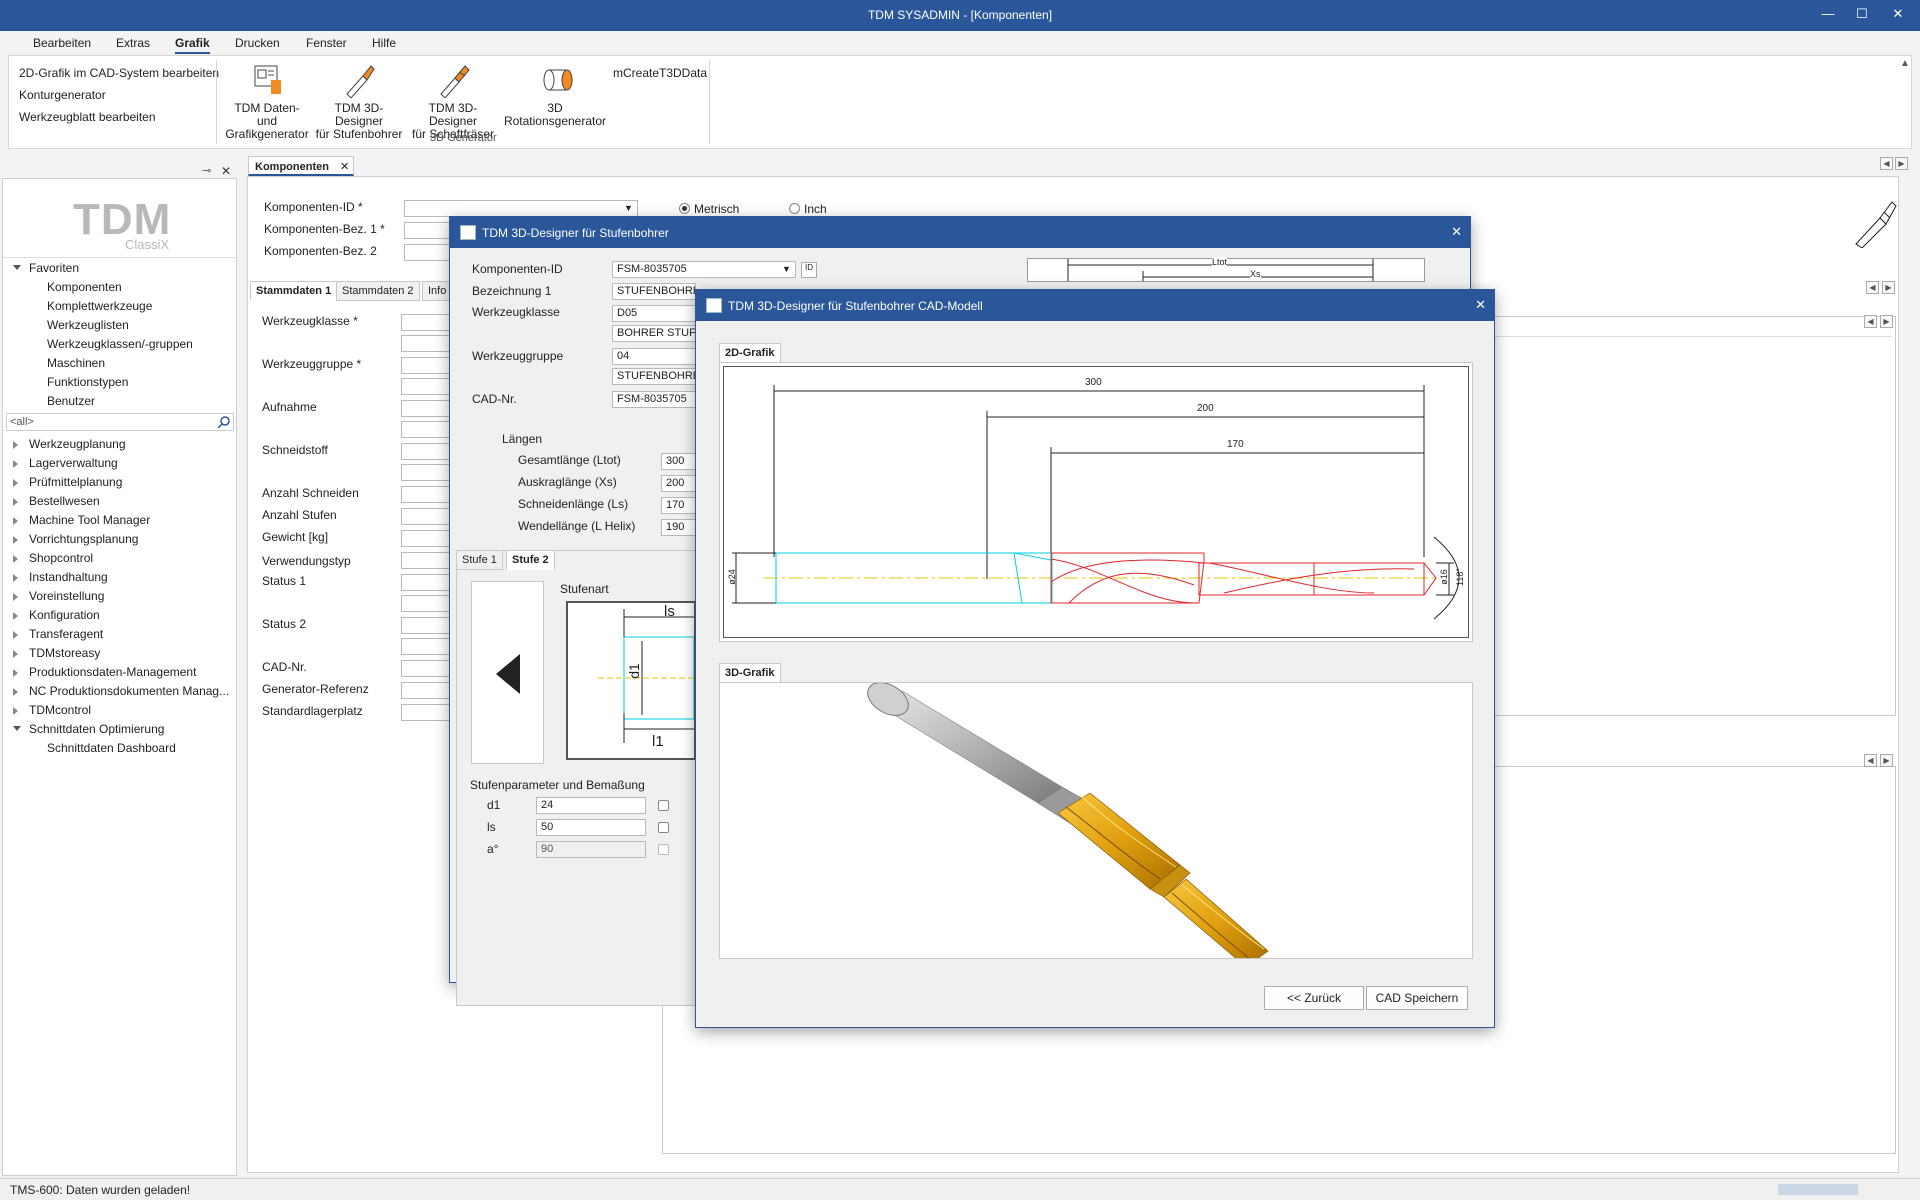 This screenshot has height=1200, width=1920. What do you see at coordinates (426, 603) in the screenshot?
I see `status1-name-input` at bounding box center [426, 603].